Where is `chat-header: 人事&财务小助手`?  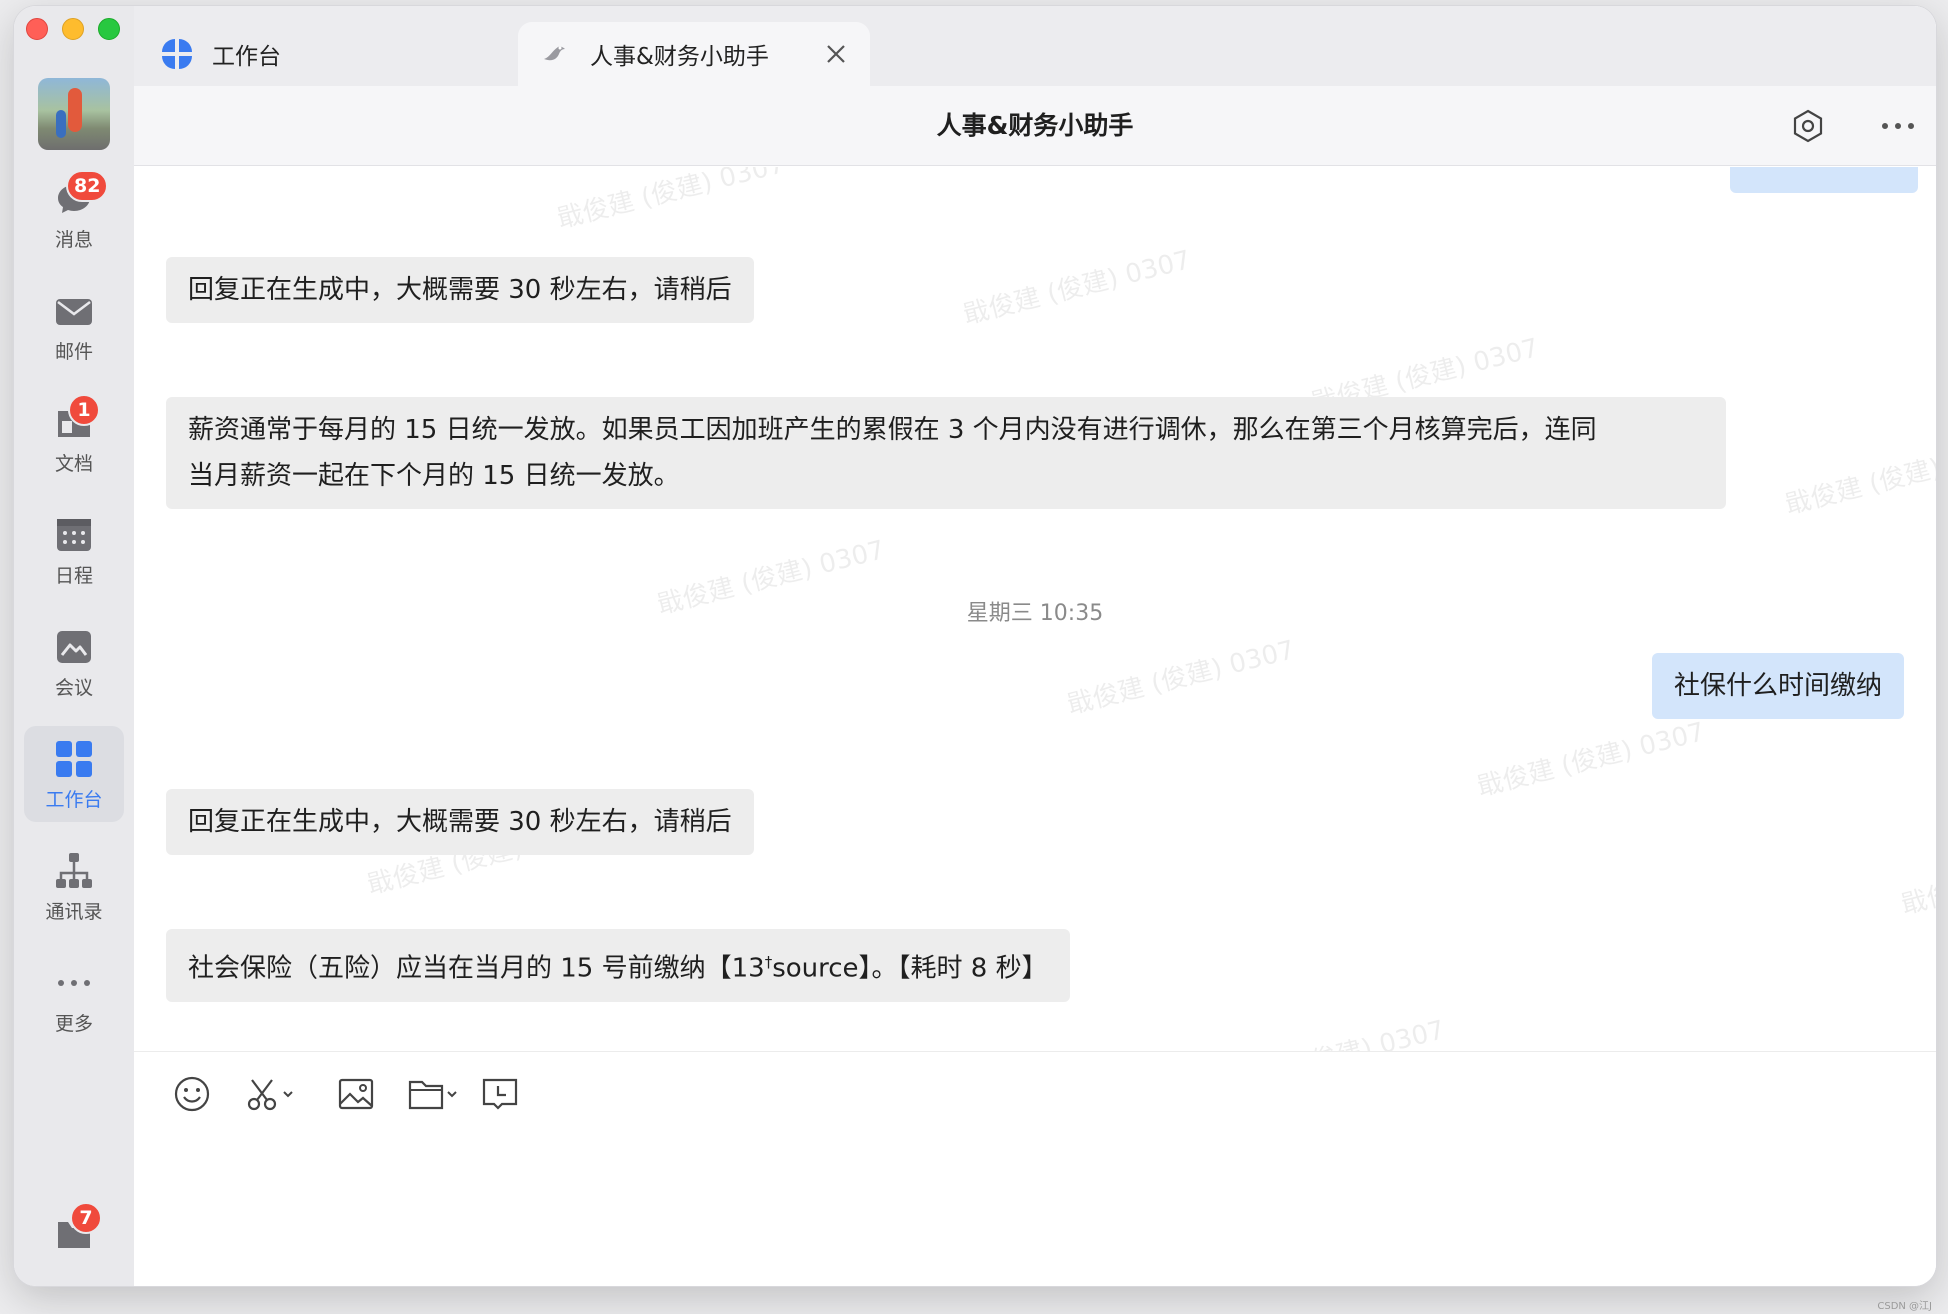 chat-header: 人事&财务小助手 is located at coordinates (1035, 126).